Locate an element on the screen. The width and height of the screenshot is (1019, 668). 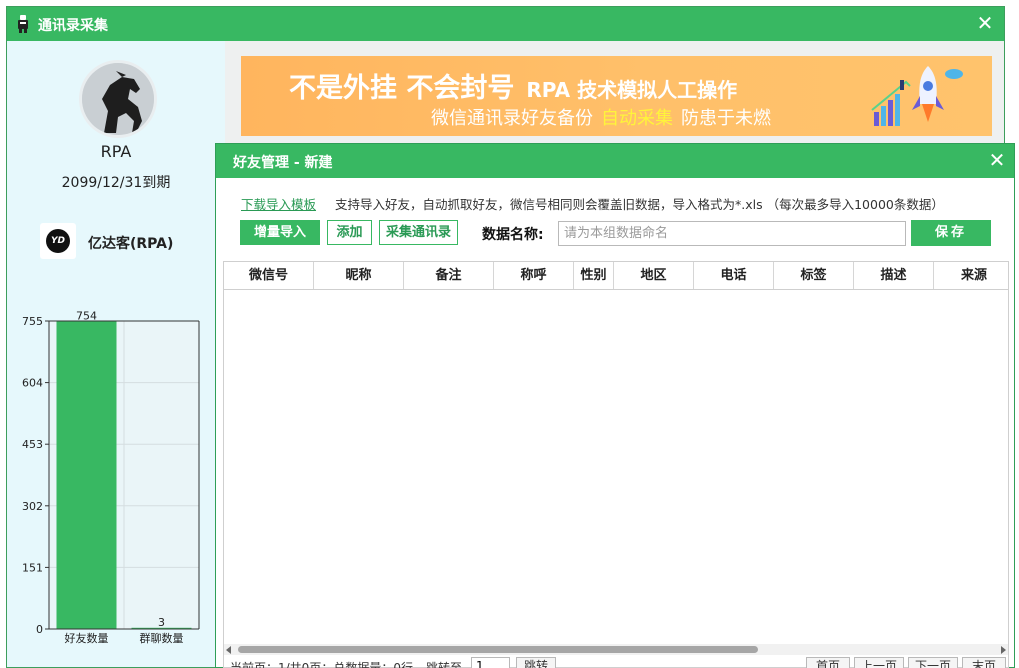
download-template-link: 下载导入模板 is located at coordinates (278, 203).